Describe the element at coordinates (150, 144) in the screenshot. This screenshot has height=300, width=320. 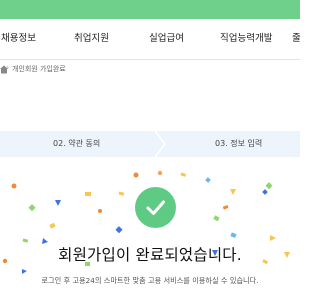
I see `signup-steps: 02. 약관 동의 03. 정보 입력` at that location.